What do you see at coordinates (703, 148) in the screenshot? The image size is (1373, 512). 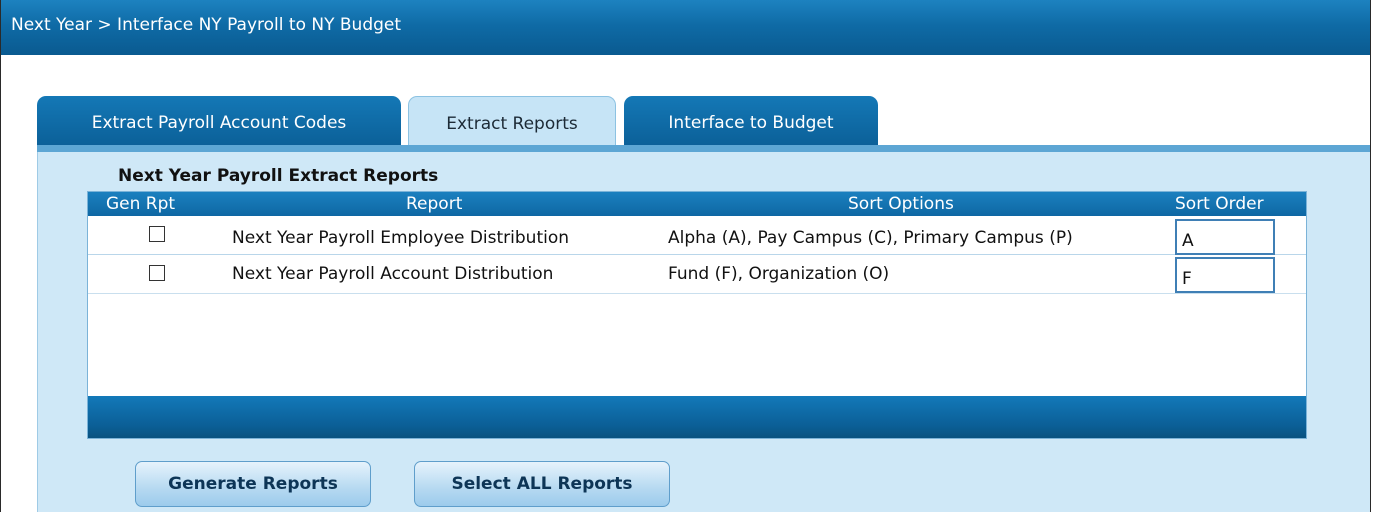 I see `tab-strip` at bounding box center [703, 148].